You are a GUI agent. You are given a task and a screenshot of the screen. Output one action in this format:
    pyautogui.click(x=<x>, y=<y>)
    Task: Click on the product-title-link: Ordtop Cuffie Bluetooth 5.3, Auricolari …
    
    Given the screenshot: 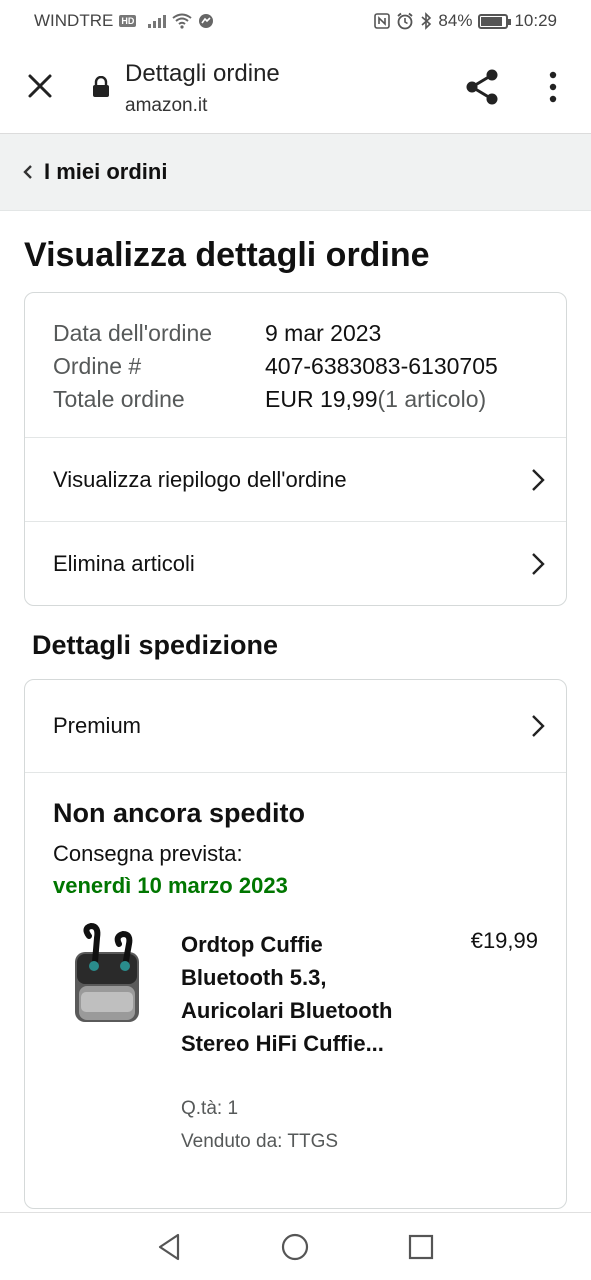 What is the action you would take?
    pyautogui.click(x=296, y=994)
    